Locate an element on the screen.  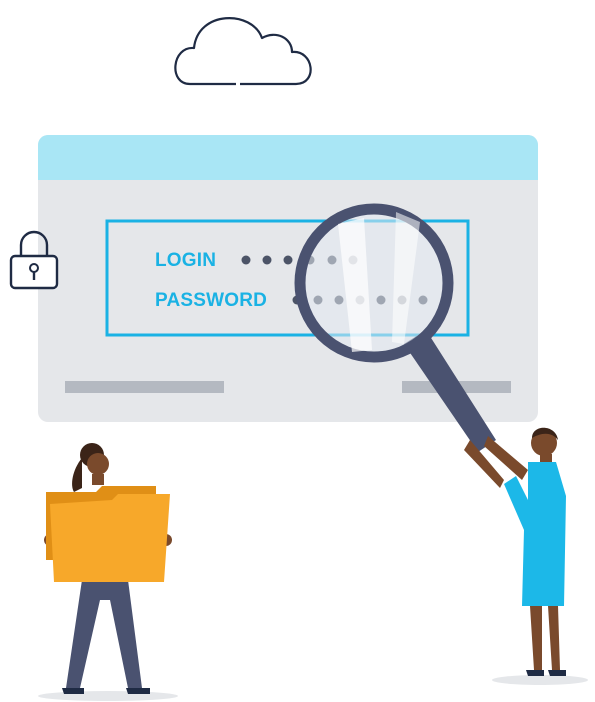
person-with-folder is located at coordinates (108, 572).